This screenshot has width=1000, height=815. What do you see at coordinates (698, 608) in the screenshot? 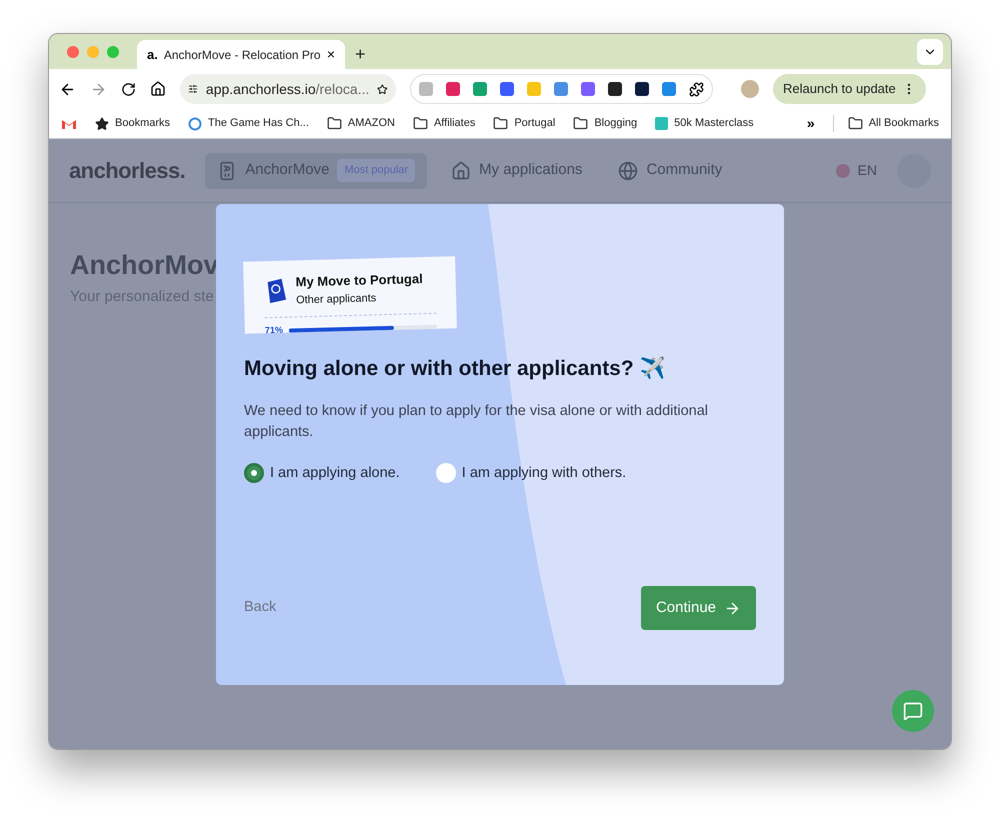
I see `continue-button: Continue` at bounding box center [698, 608].